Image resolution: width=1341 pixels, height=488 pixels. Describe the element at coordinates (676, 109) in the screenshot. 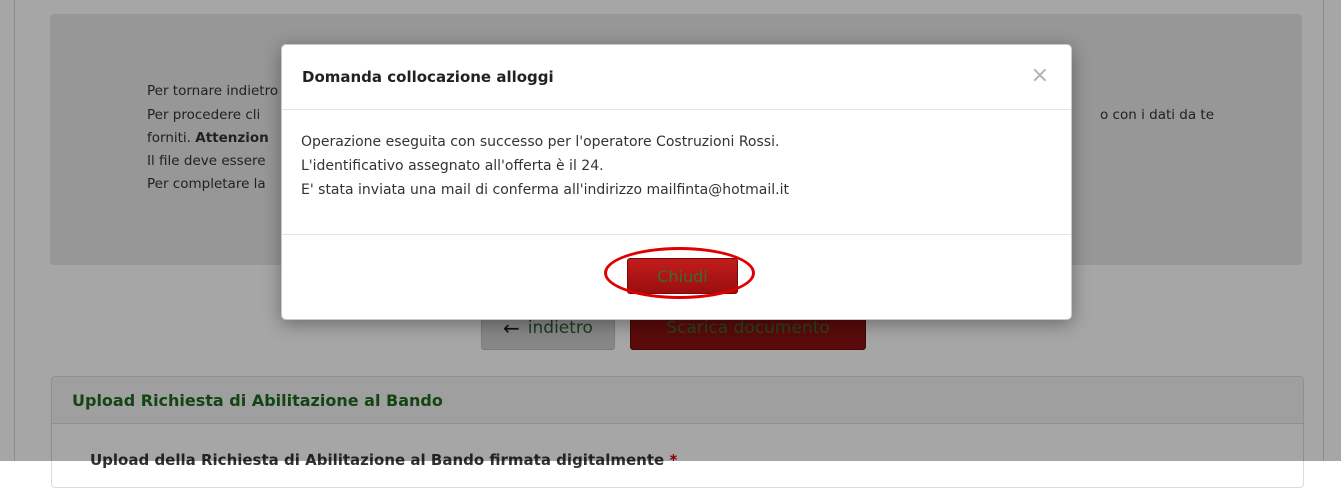

I see `dialog-header-divider` at that location.